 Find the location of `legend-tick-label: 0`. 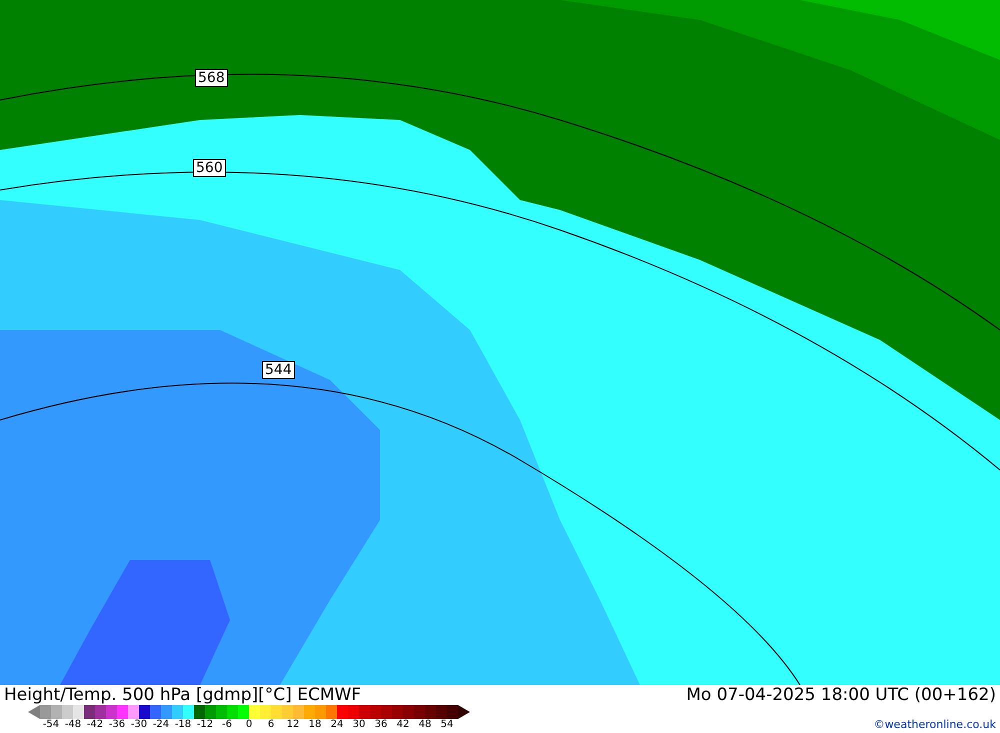

legend-tick-label: 0 is located at coordinates (249, 725).